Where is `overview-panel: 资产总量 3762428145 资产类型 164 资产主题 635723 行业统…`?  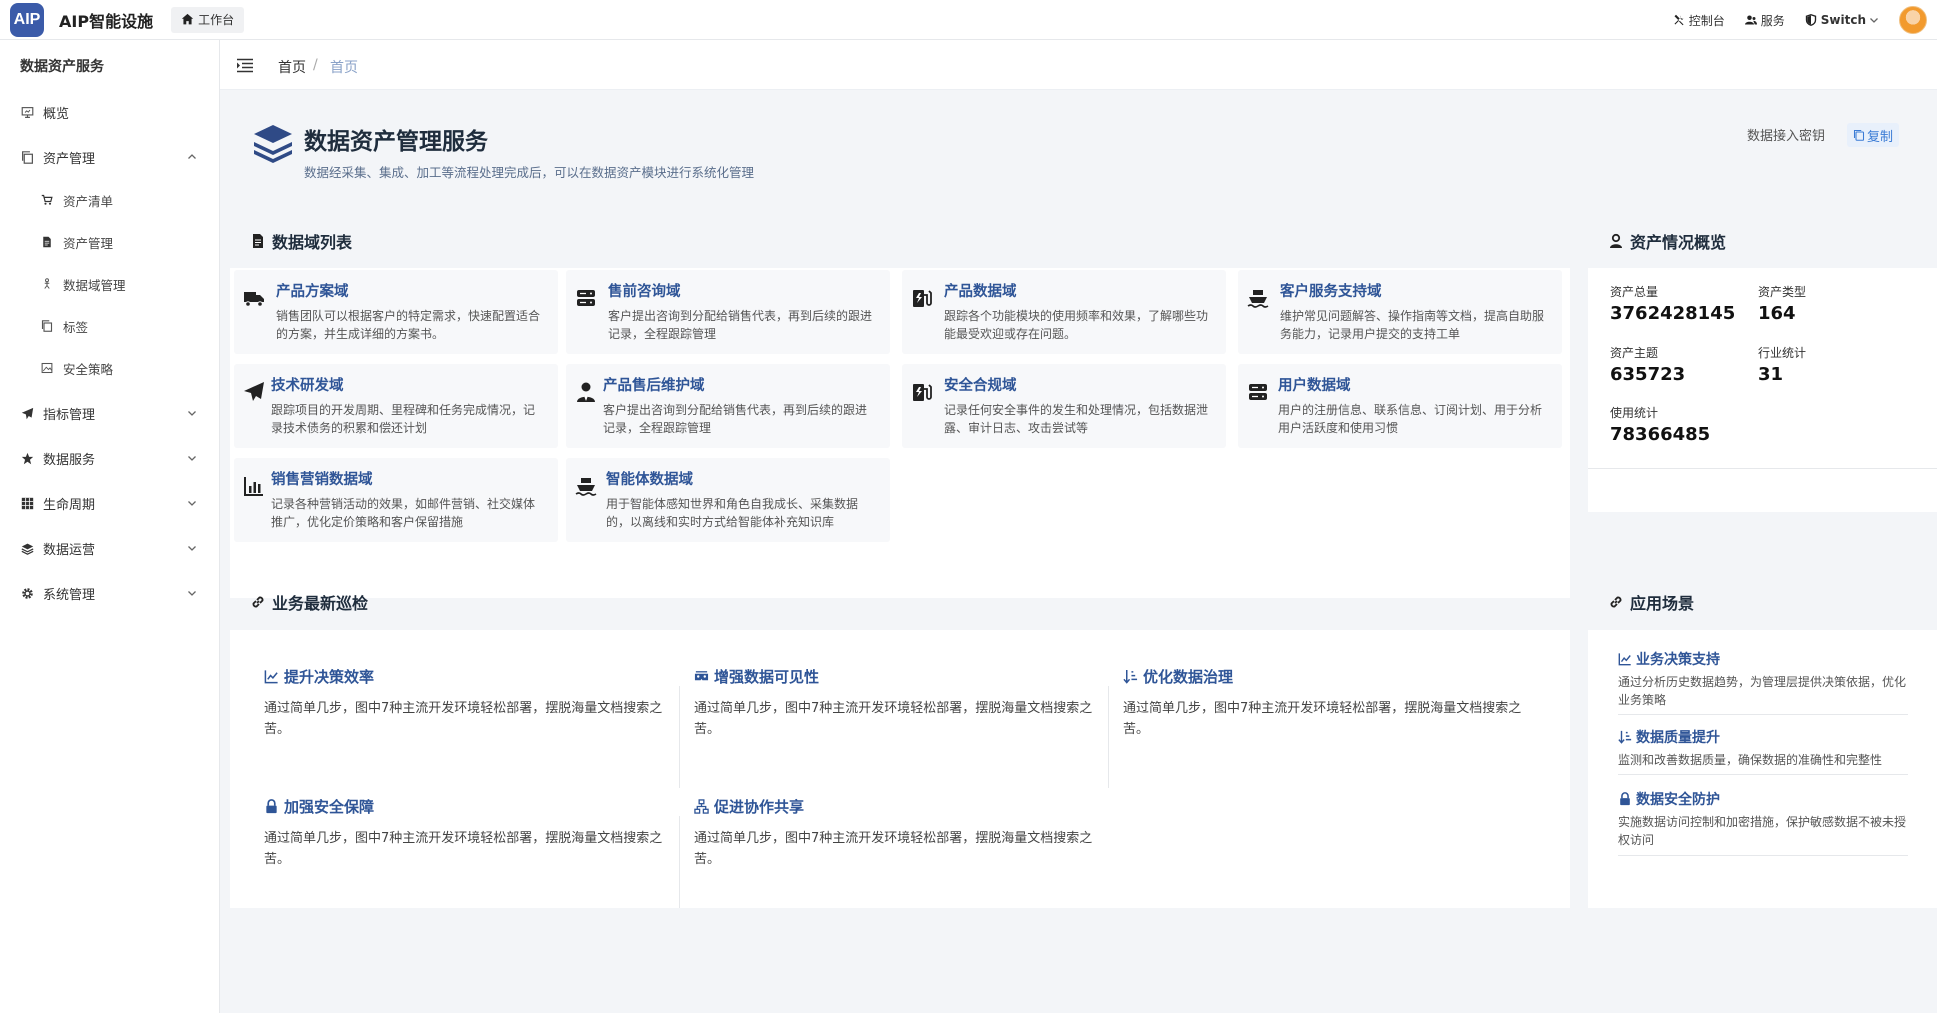
overview-panel: 资产总量 3762428145 资产类型 164 资产主题 635723 行业统… is located at coordinates (1762, 390).